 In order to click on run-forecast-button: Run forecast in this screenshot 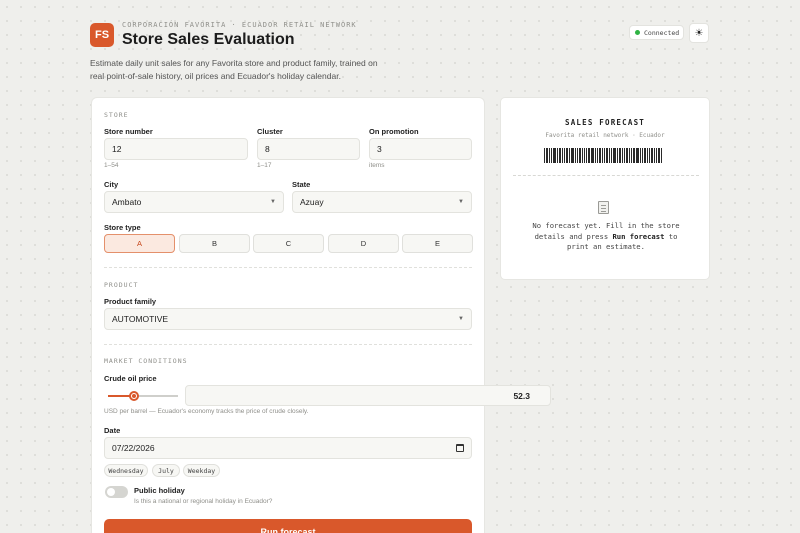, I will do `click(288, 526)`.